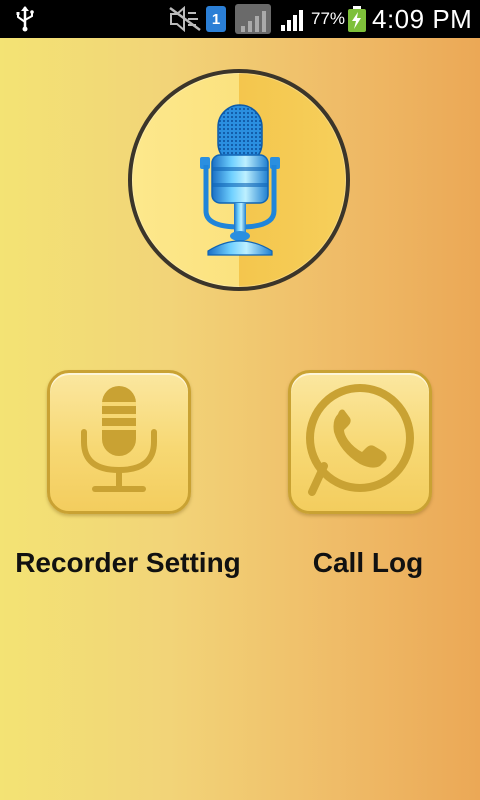 The width and height of the screenshot is (480, 800). I want to click on signal-icon, so click(294, 19).